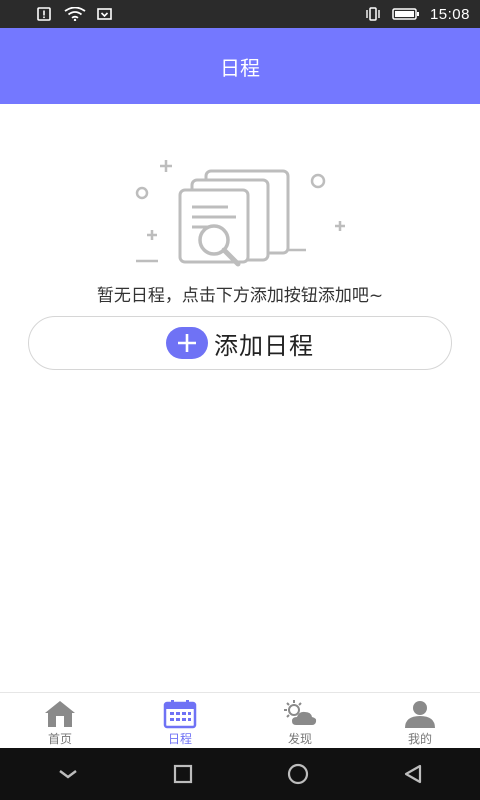  What do you see at coordinates (240, 774) in the screenshot?
I see `system-nav-bar` at bounding box center [240, 774].